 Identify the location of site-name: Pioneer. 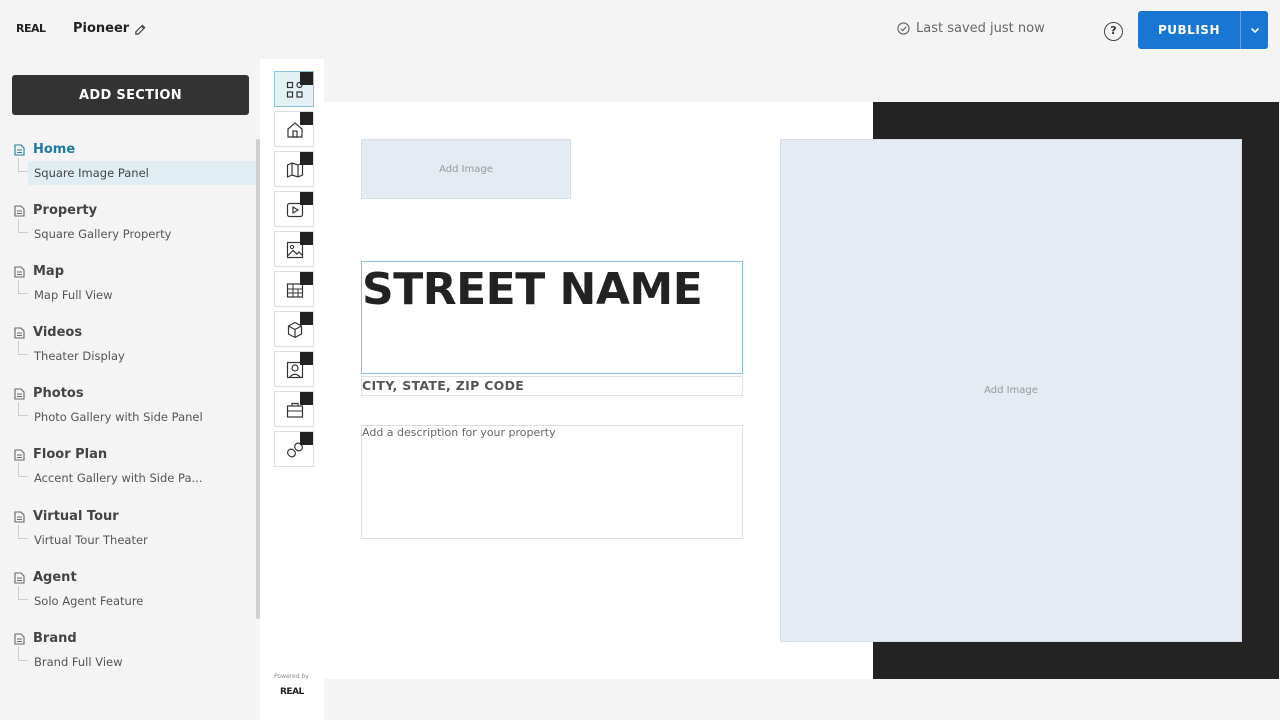
(101, 28).